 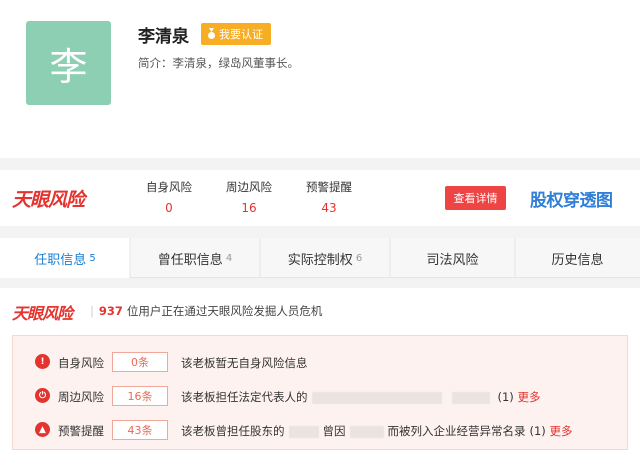 I want to click on avatar: 李, so click(x=68, y=63).